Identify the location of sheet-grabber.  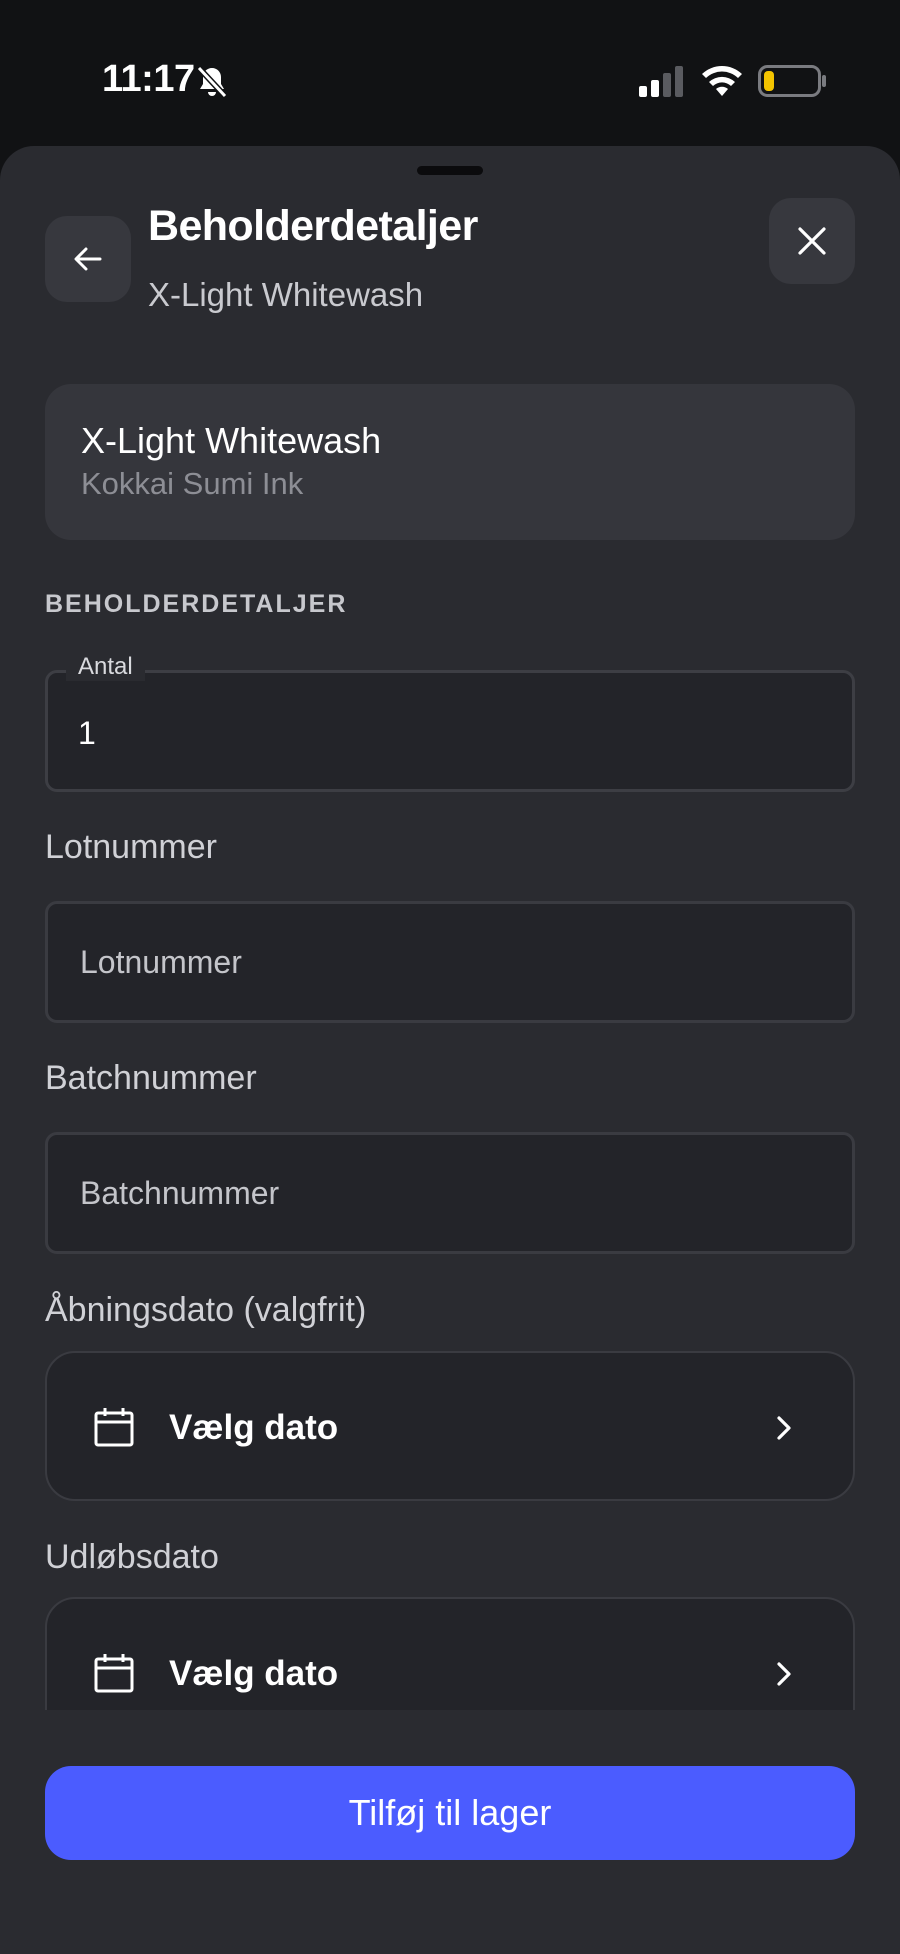
(450, 170).